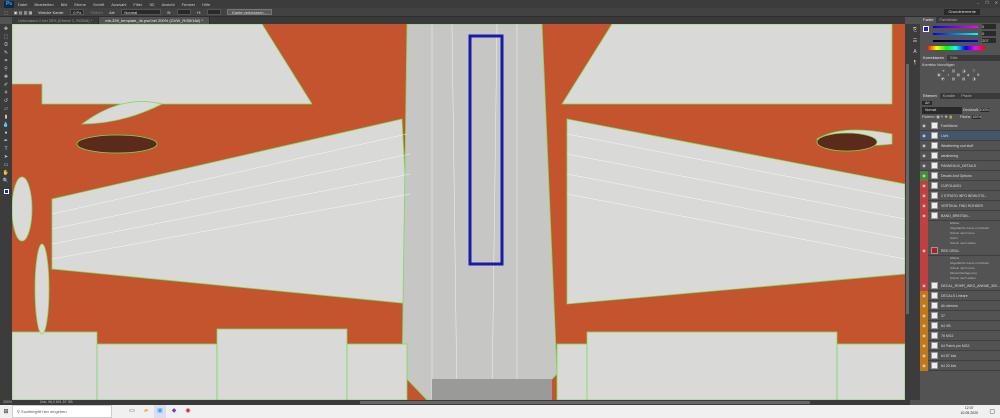 The width and height of the screenshot is (1000, 418). I want to click on tab-pfade: Pfade, so click(966, 96).